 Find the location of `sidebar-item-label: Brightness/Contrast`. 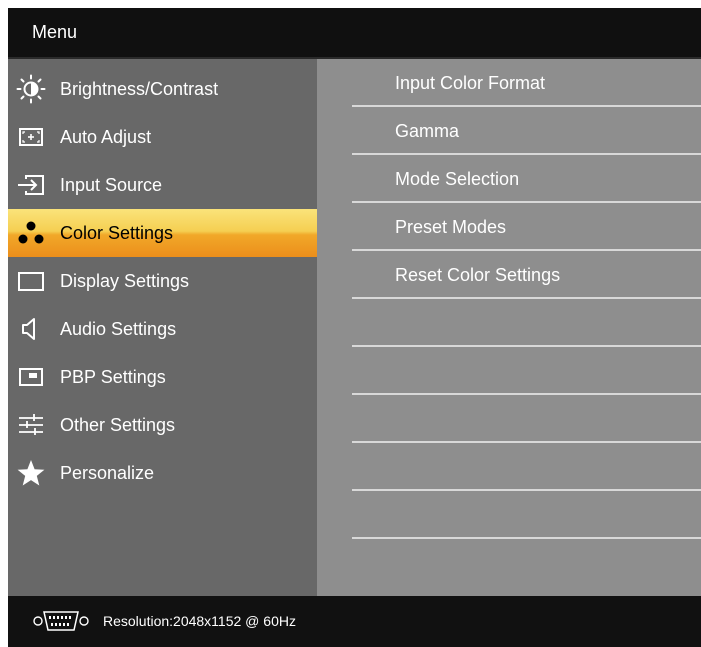

sidebar-item-label: Brightness/Contrast is located at coordinates (139, 88).